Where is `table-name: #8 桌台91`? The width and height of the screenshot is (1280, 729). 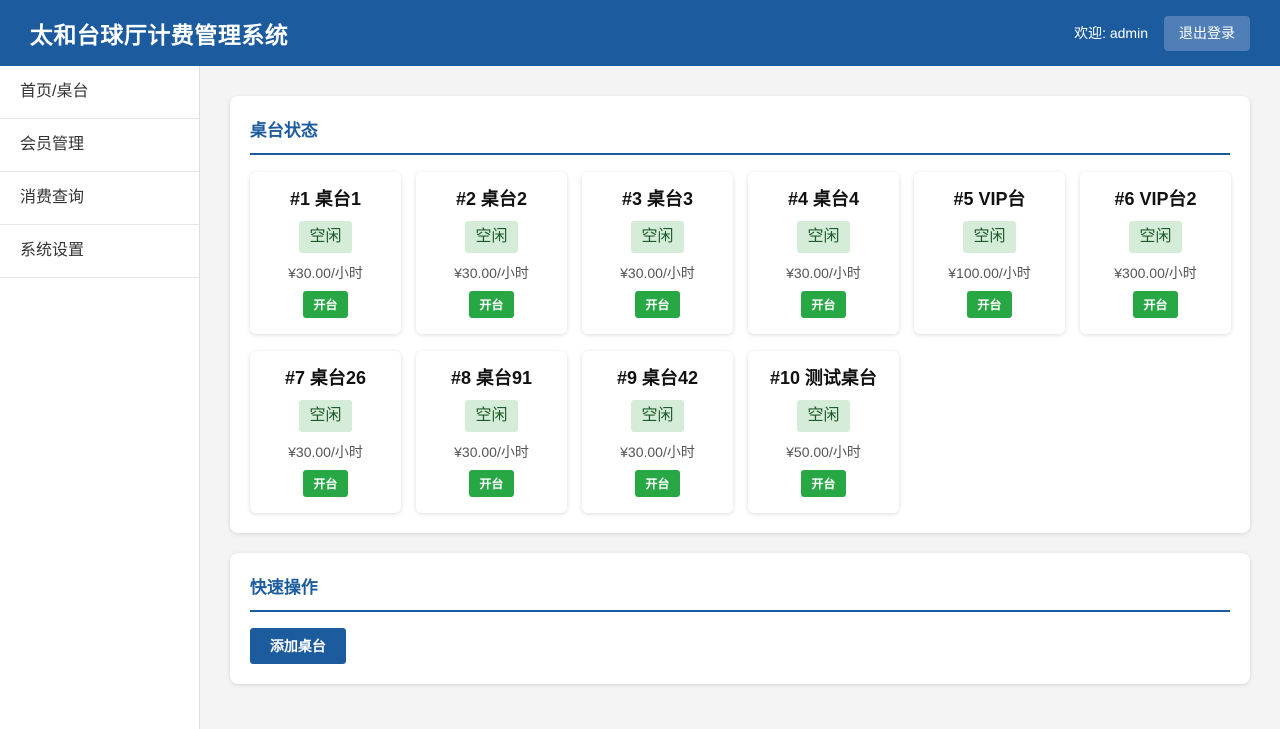
table-name: #8 桌台91 is located at coordinates (491, 378).